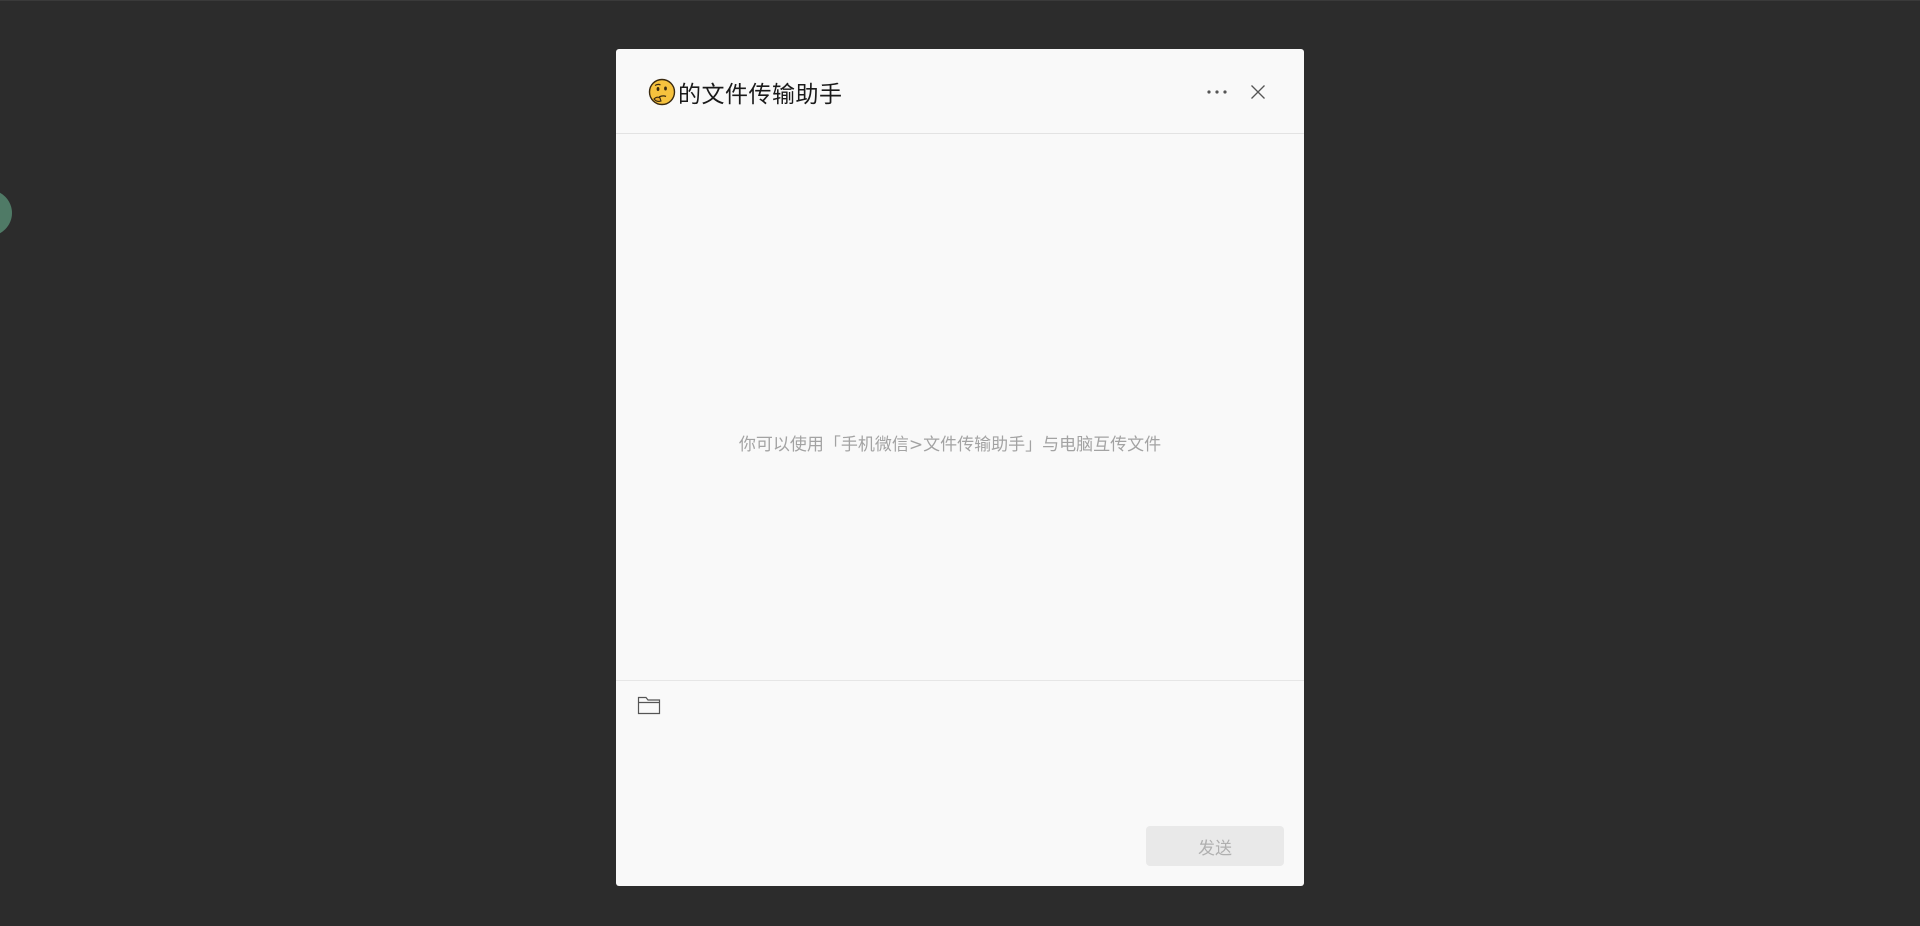  Describe the element at coordinates (960, 0) in the screenshot. I see `window-top-edge` at that location.